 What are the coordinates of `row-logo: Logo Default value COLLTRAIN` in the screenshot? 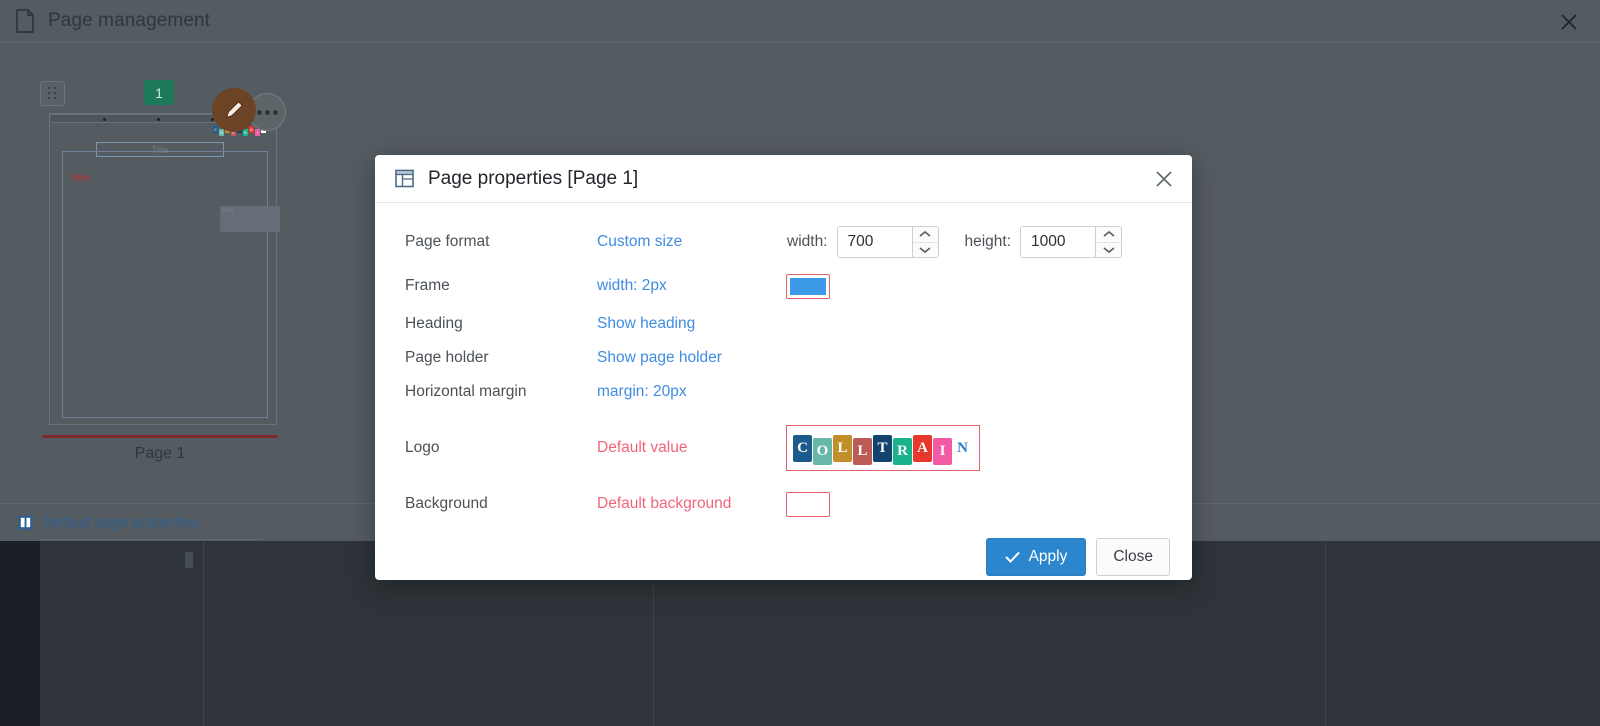 It's located at (783, 448).